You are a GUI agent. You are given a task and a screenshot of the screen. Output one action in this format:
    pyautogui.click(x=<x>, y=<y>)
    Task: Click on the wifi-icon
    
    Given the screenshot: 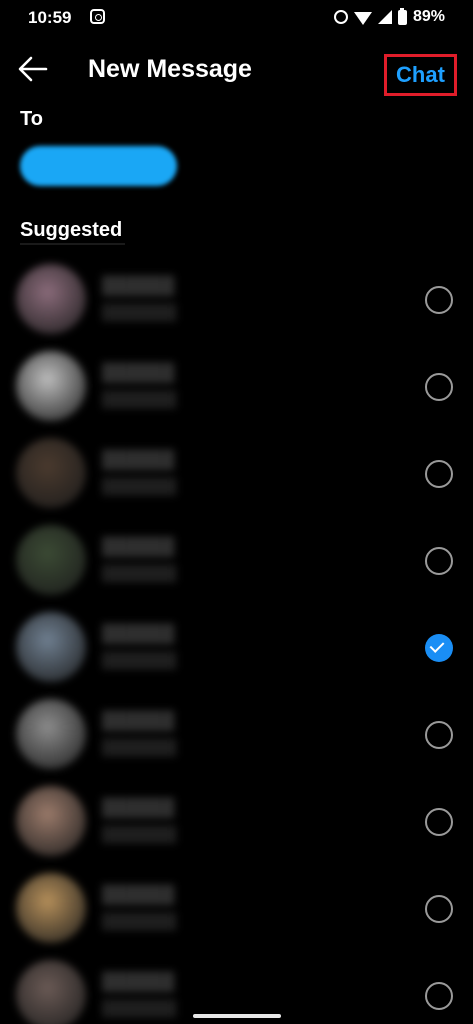 What is the action you would take?
    pyautogui.click(x=362, y=18)
    